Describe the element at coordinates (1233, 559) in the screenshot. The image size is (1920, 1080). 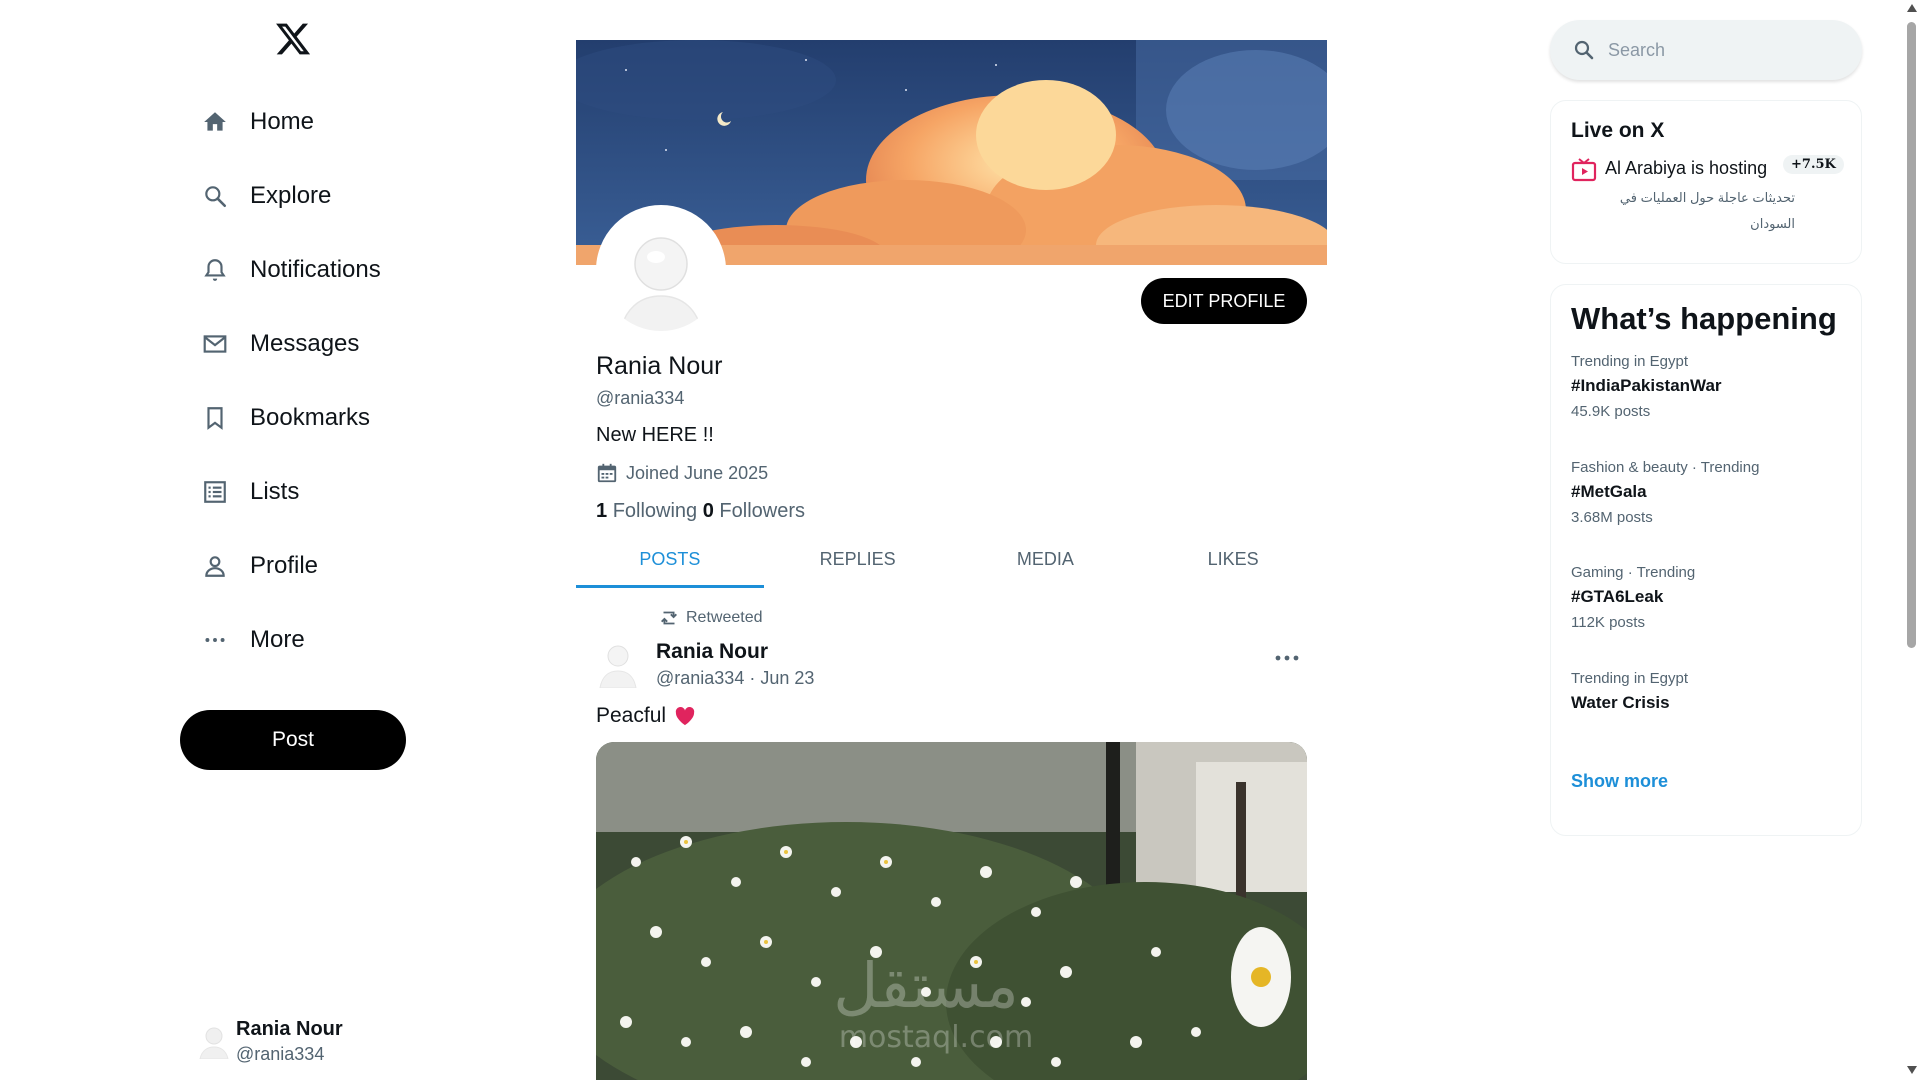
I see `tab-likes: LIKES` at that location.